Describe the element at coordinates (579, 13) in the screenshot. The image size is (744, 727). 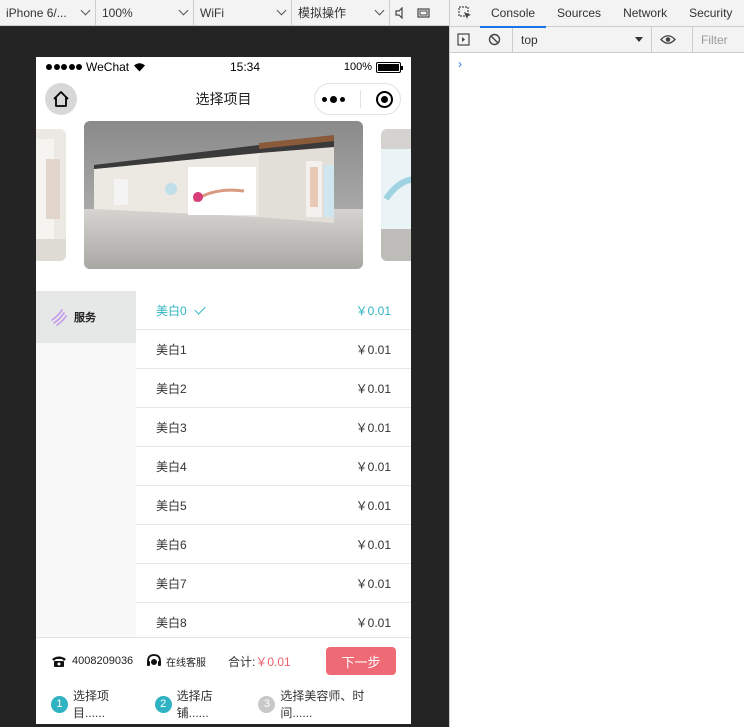
I see `tab-sources: Sources` at that location.